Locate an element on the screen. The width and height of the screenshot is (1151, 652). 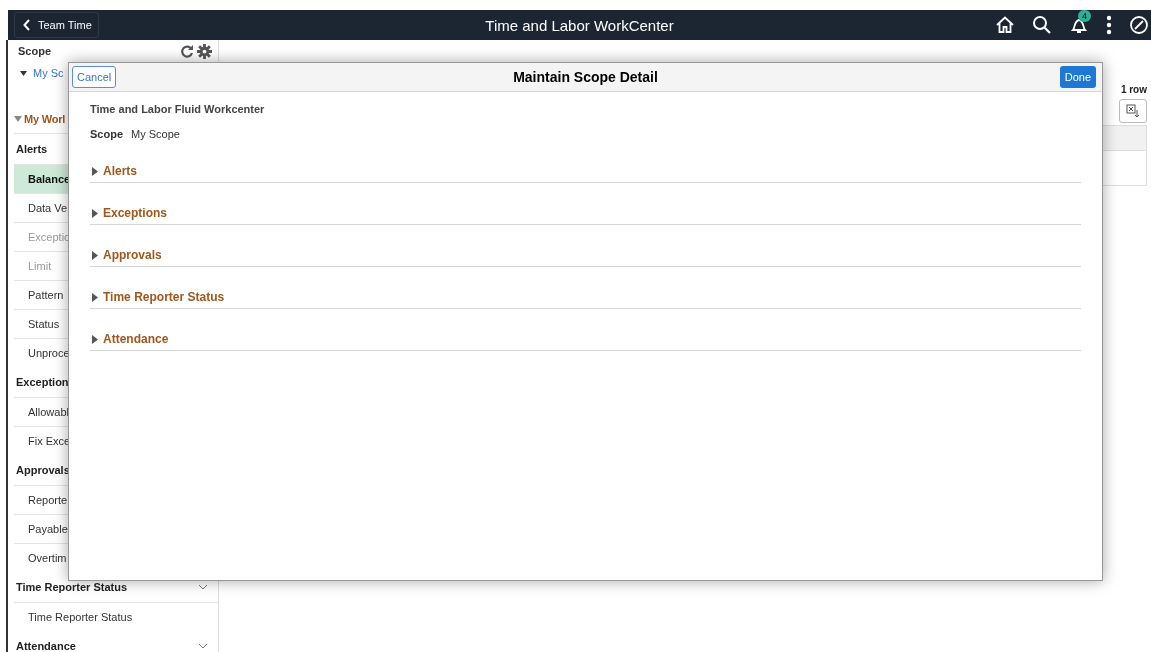
scope-tree-item: My Sc is located at coordinates (48, 73).